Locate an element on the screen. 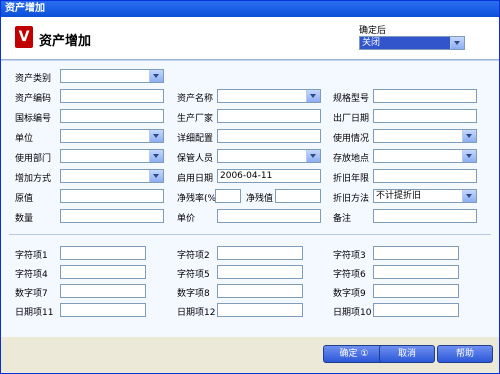  custodian-select is located at coordinates (269, 156).